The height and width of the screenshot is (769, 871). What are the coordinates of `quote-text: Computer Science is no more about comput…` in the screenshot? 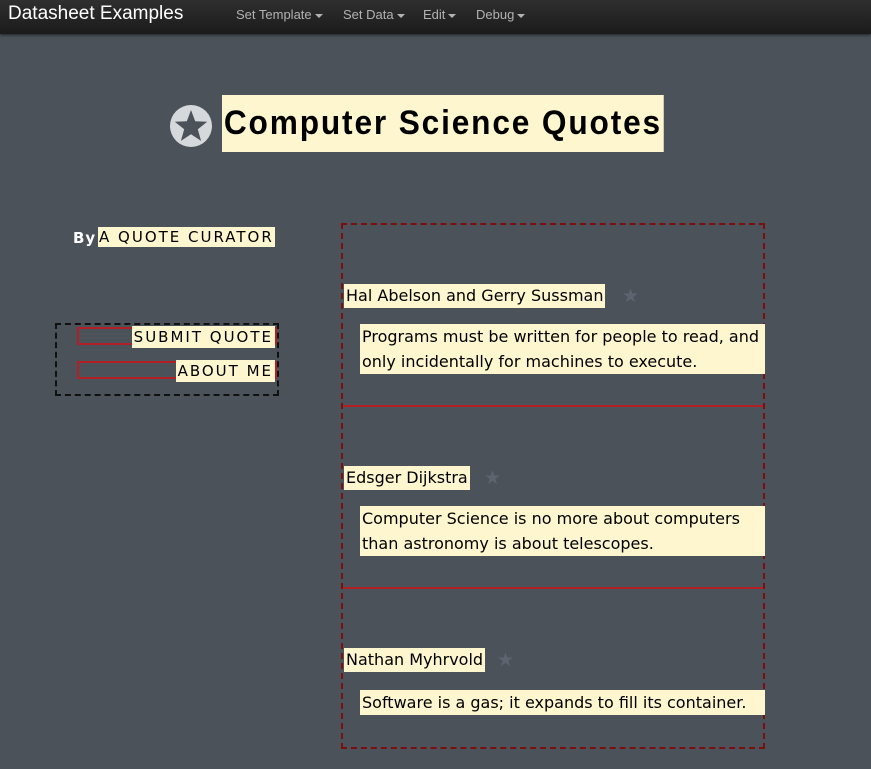 It's located at (562, 531).